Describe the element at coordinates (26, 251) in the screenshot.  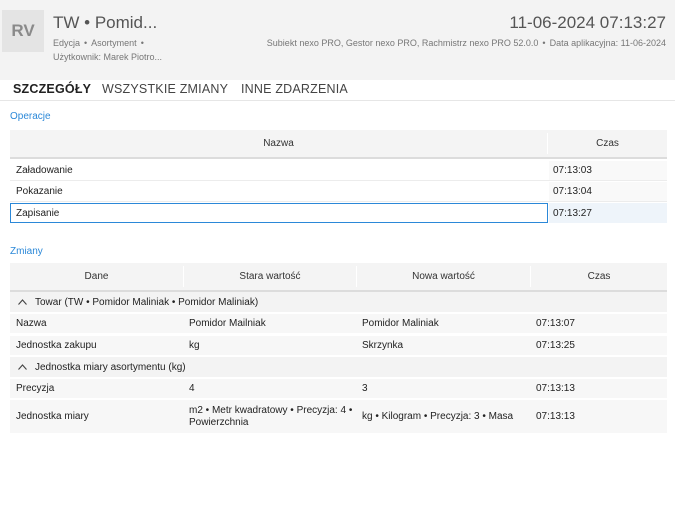
I see `changes-section-title: Zmiany` at that location.